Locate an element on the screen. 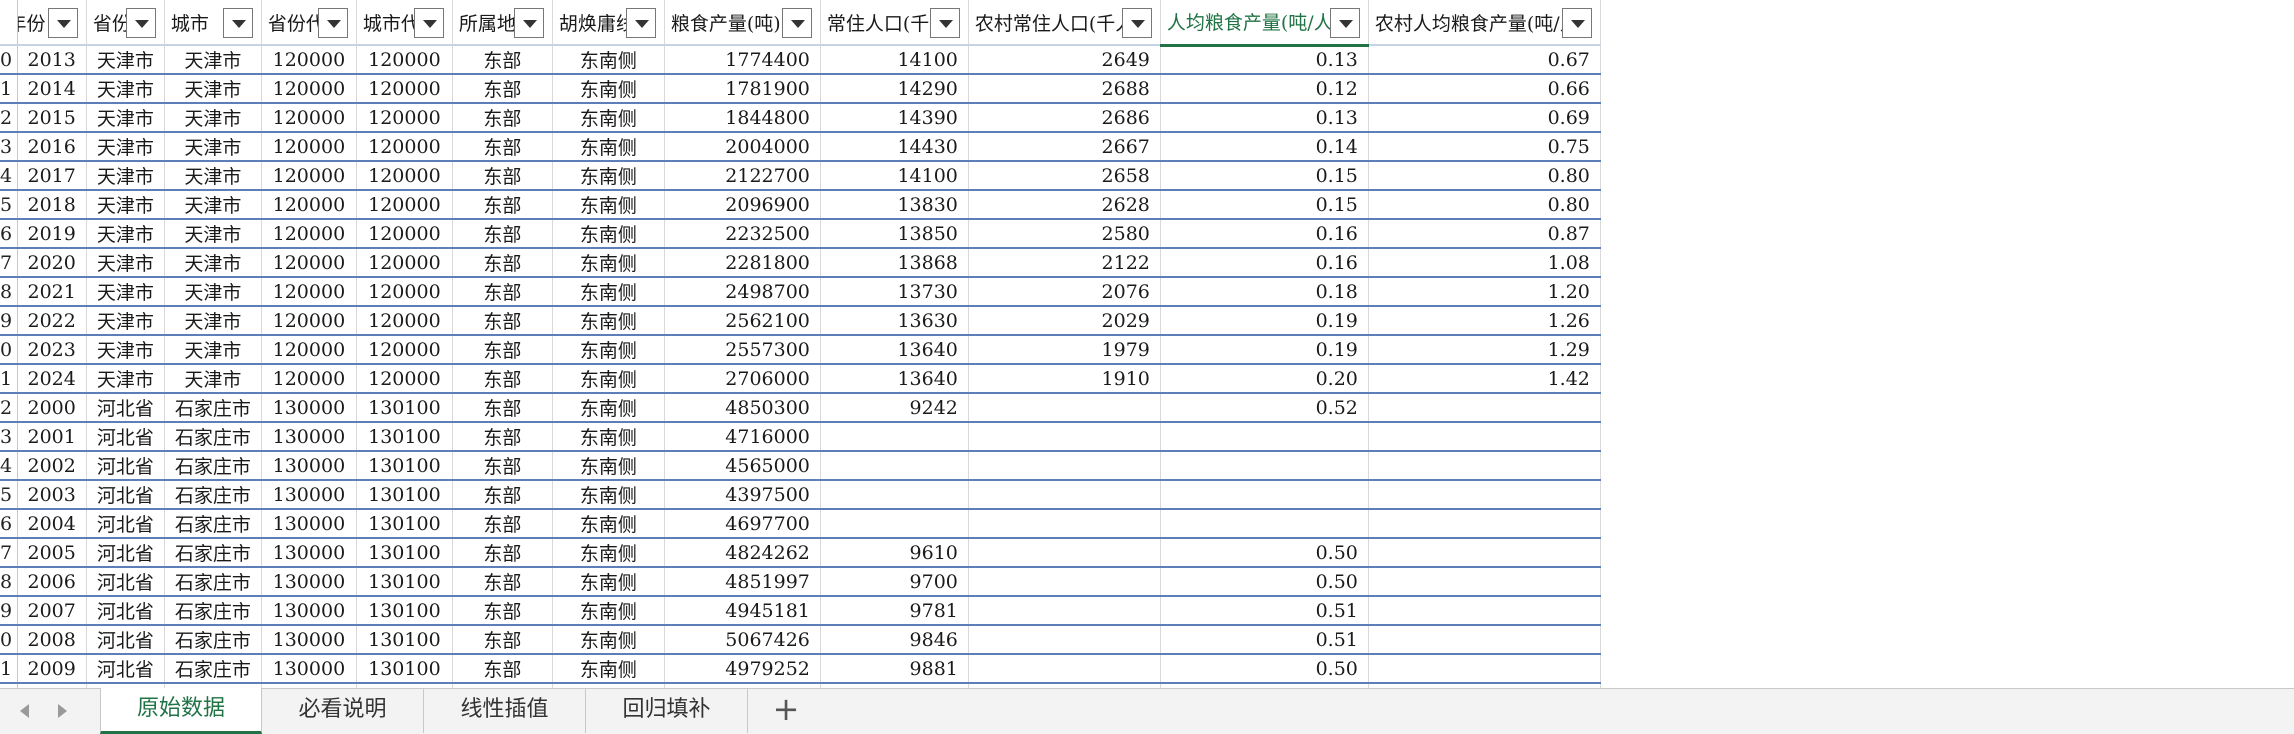  column-header: 年份 is located at coordinates (52, 23).